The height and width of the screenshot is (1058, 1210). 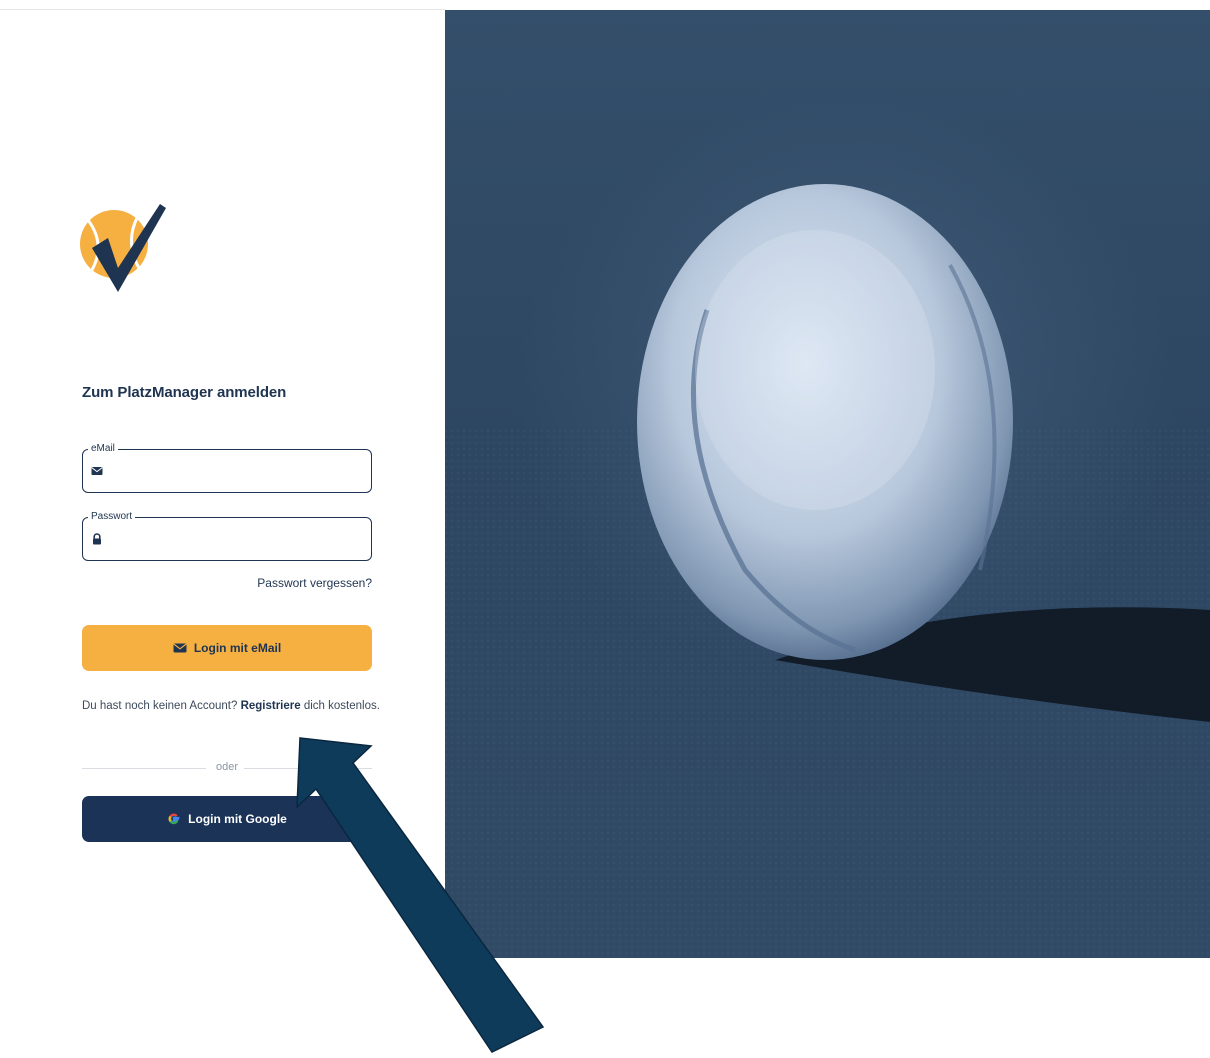 I want to click on register-suffix: dich kostenlos., so click(x=340, y=706).